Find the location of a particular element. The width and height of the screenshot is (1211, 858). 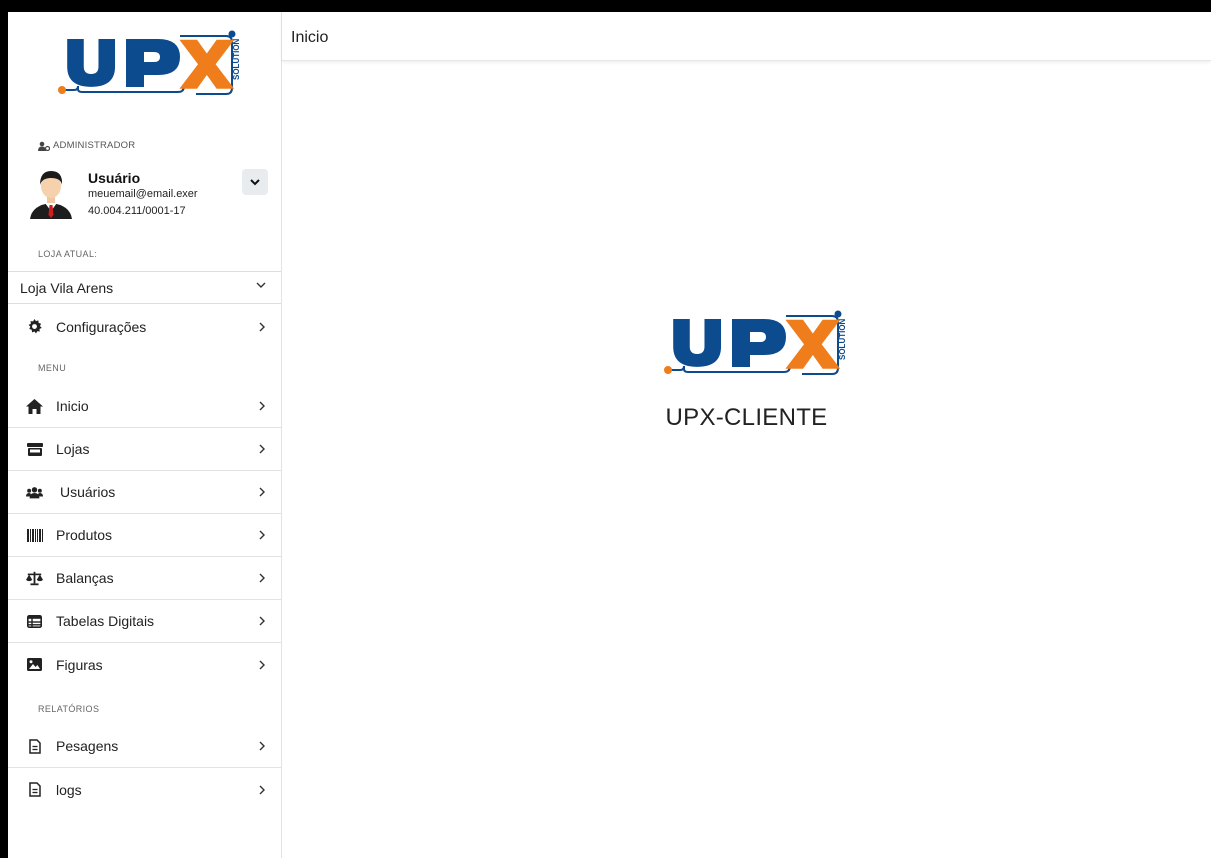

sidebar-item-inicio: Inicio is located at coordinates (144, 406).